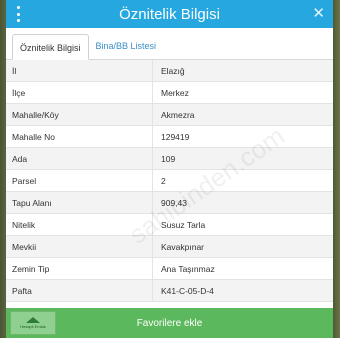 The image size is (340, 338). What do you see at coordinates (178, 114) in the screenshot?
I see `row-value: Akmezra` at bounding box center [178, 114].